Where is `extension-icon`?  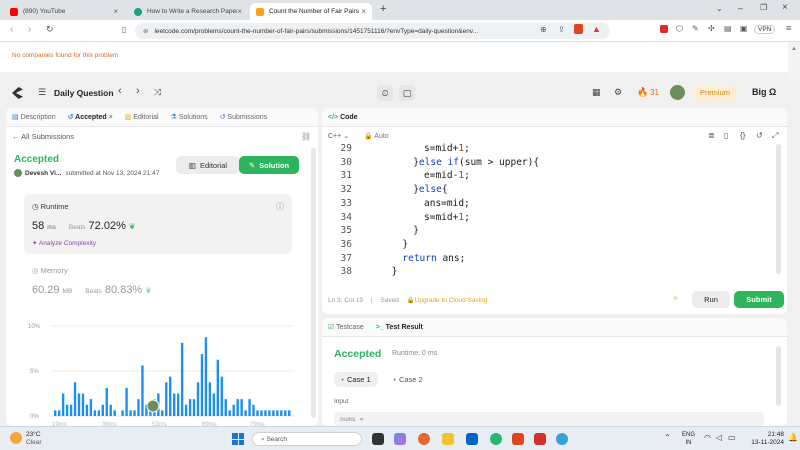 extension-icon is located at coordinates (664, 29).